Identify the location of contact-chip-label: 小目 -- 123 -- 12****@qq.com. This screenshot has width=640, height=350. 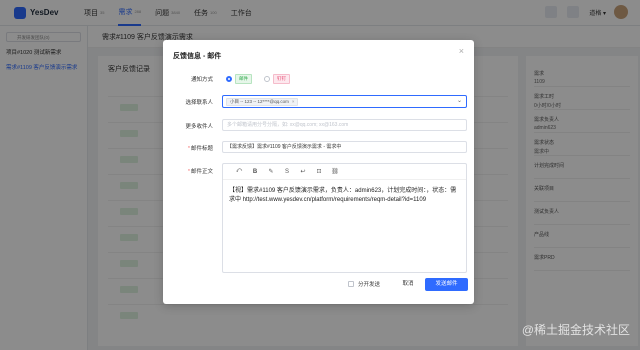
(259, 101).